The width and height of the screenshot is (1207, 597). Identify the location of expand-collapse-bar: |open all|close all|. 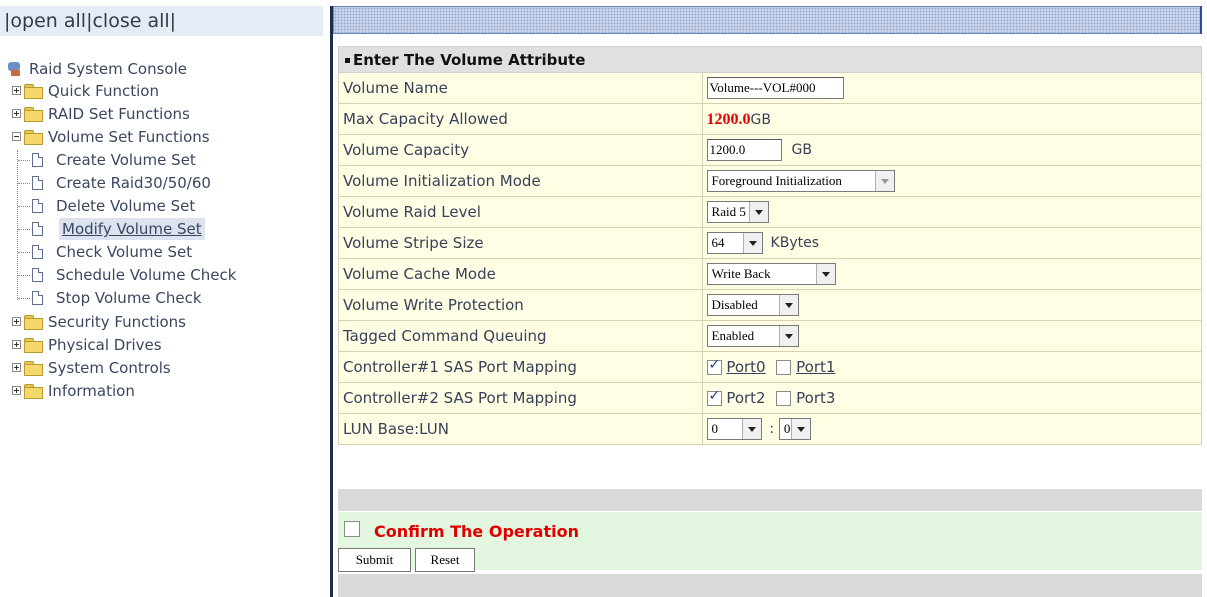
(161, 21).